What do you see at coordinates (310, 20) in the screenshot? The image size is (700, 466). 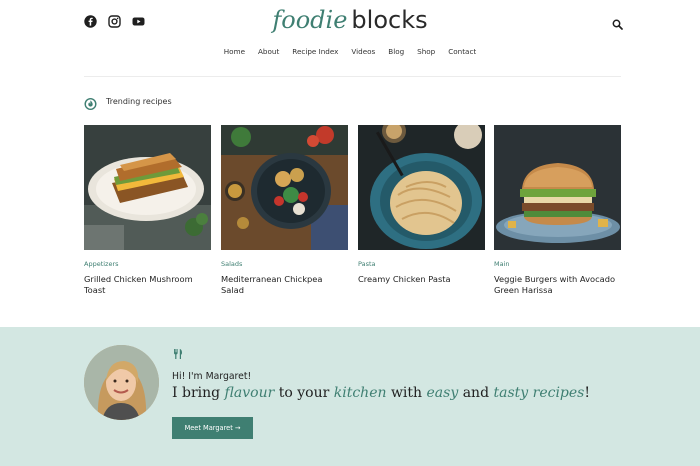 I see `logo-script-text: foodie` at bounding box center [310, 20].